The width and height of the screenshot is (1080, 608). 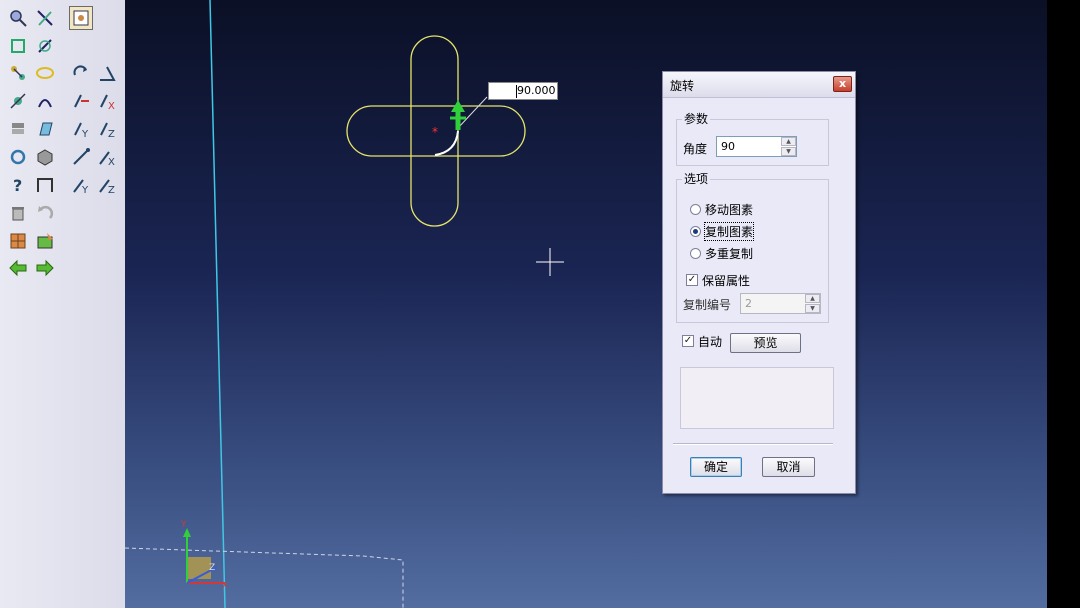 I want to click on angle-input-field: 90.000, so click(x=523, y=91).